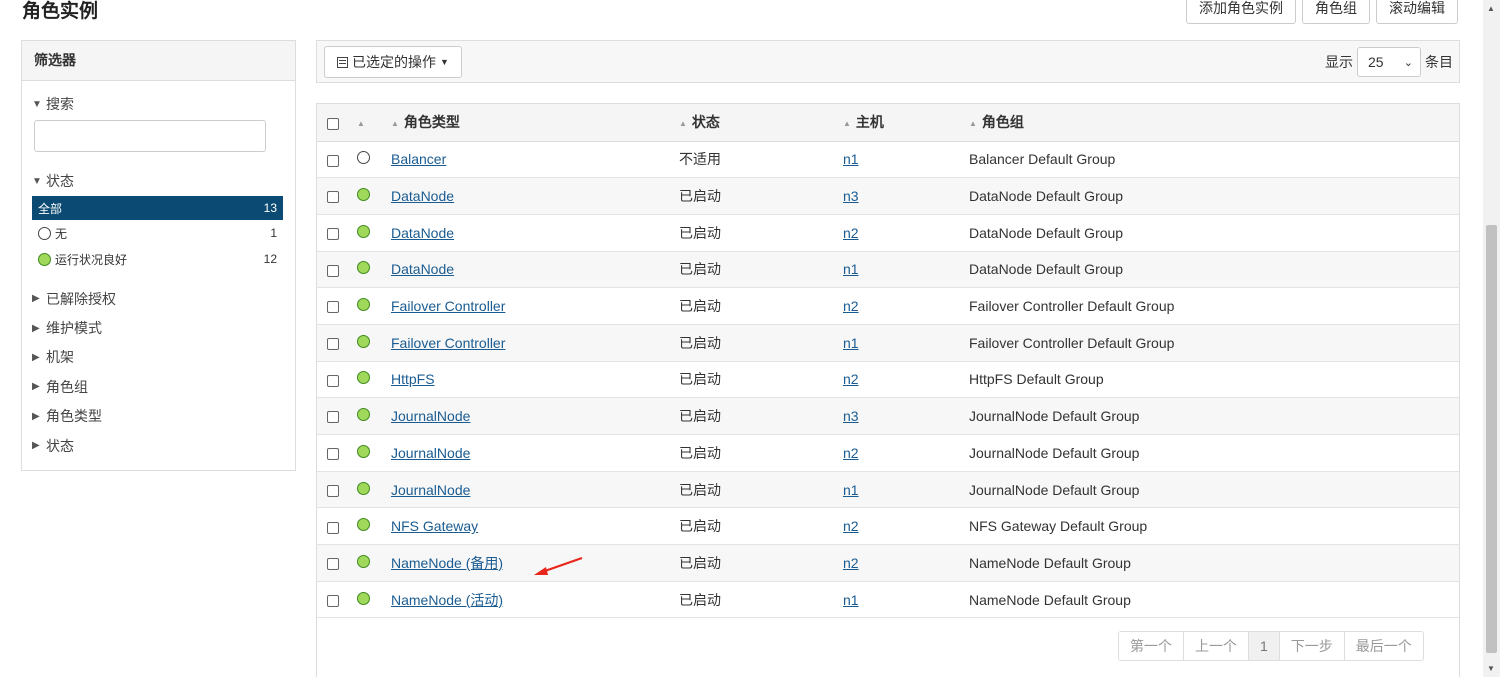 The image size is (1500, 677). Describe the element at coordinates (906, 416) in the screenshot. I see `host-cell: n3` at that location.